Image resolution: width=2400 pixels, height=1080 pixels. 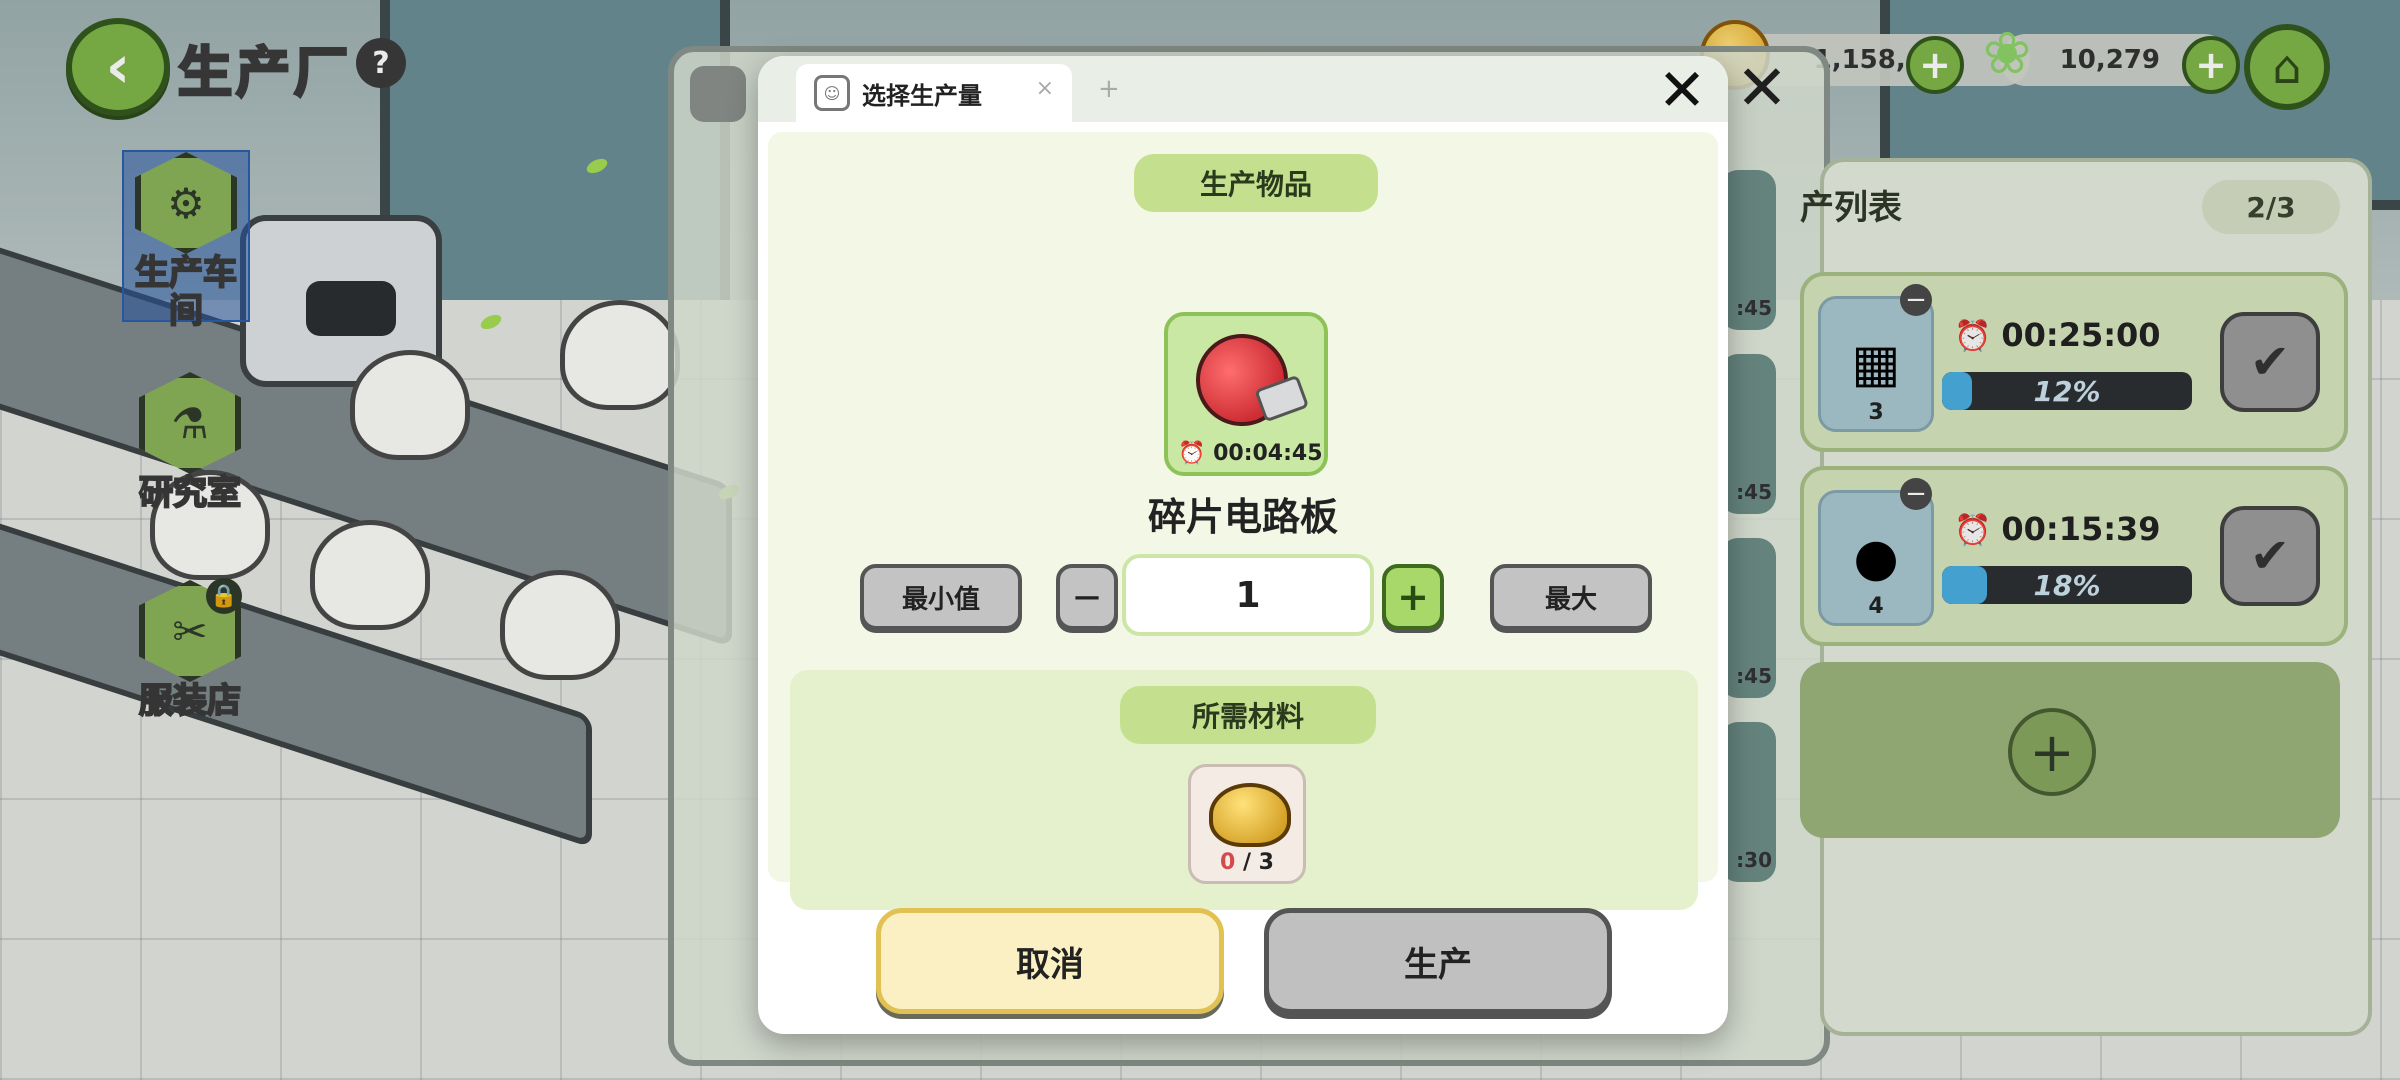 I want to click on produce-item-slot: ⏰ 00:04:45, so click(x=1246, y=394).